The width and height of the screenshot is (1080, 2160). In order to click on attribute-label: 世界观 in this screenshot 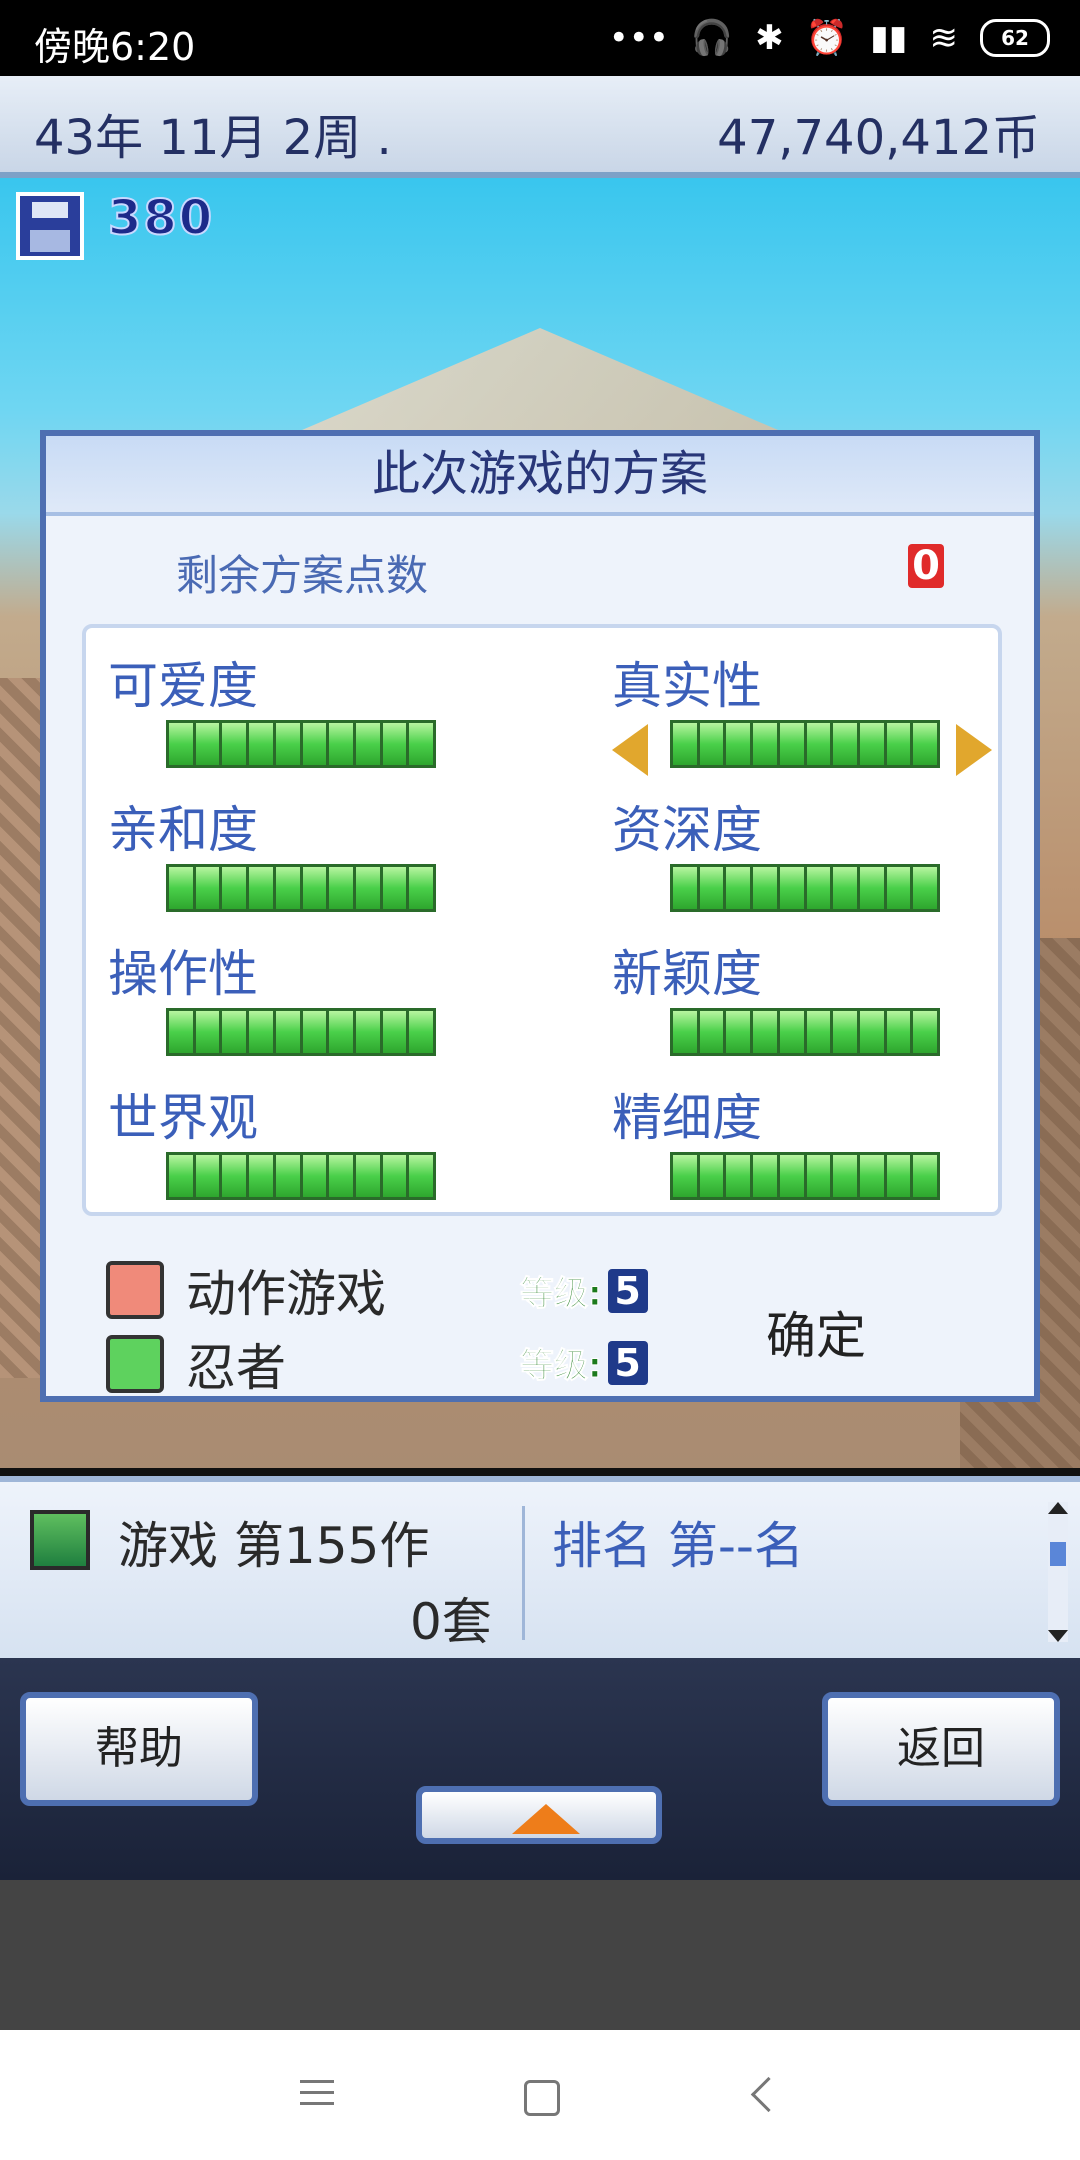, I will do `click(183, 1118)`.